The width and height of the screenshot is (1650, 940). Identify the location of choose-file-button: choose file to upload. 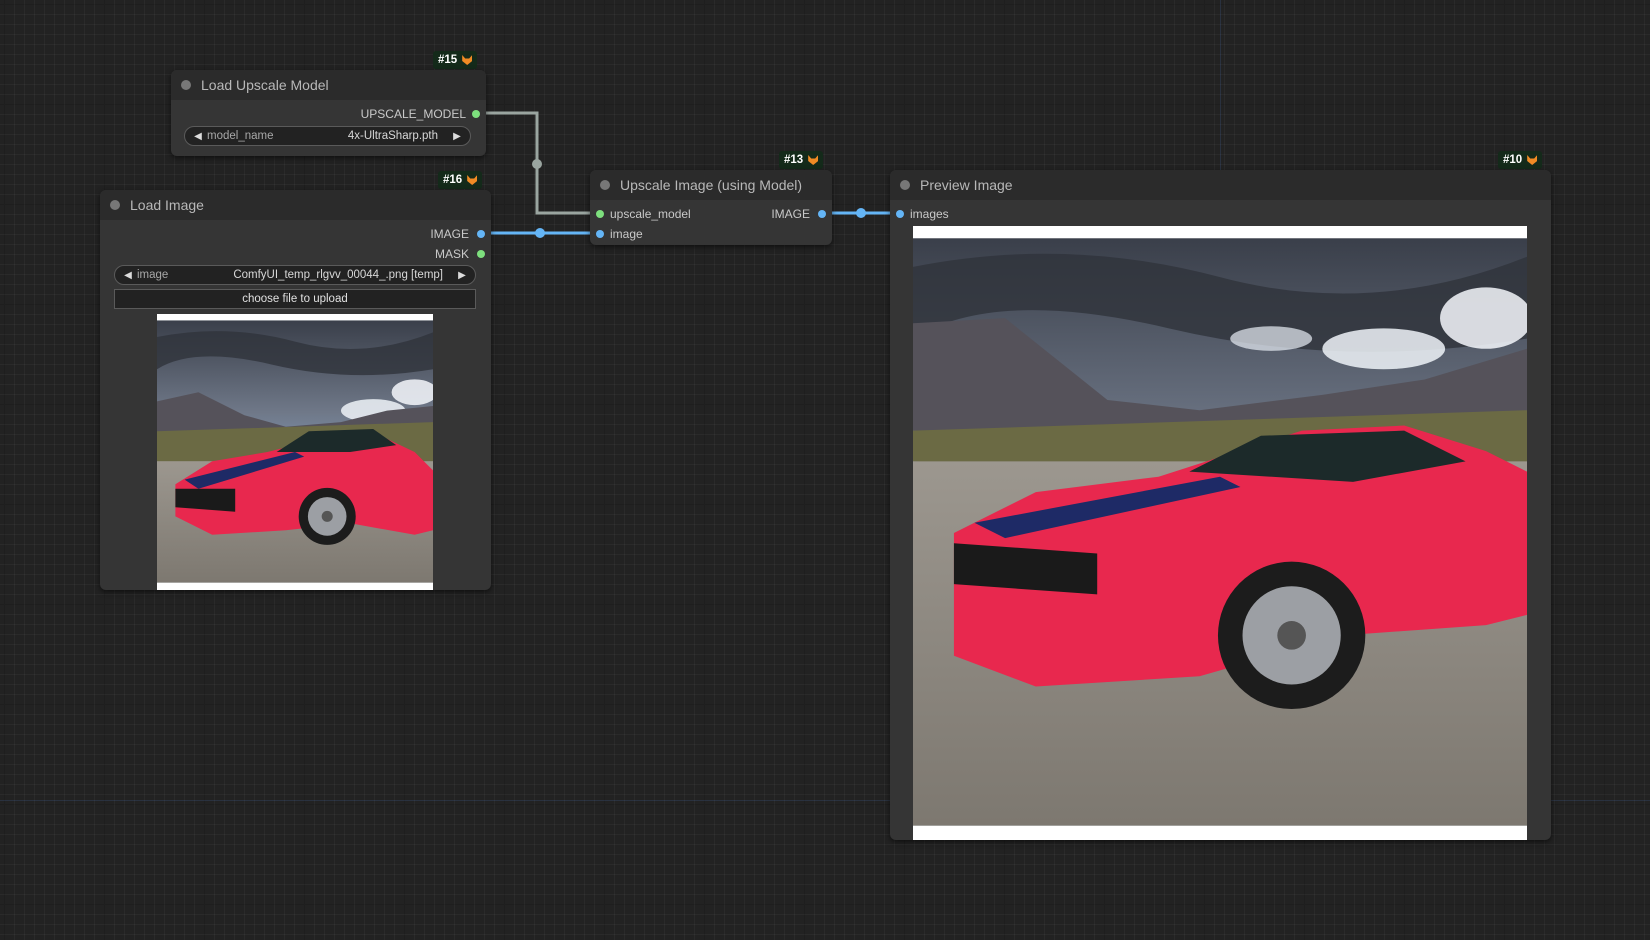
(295, 299).